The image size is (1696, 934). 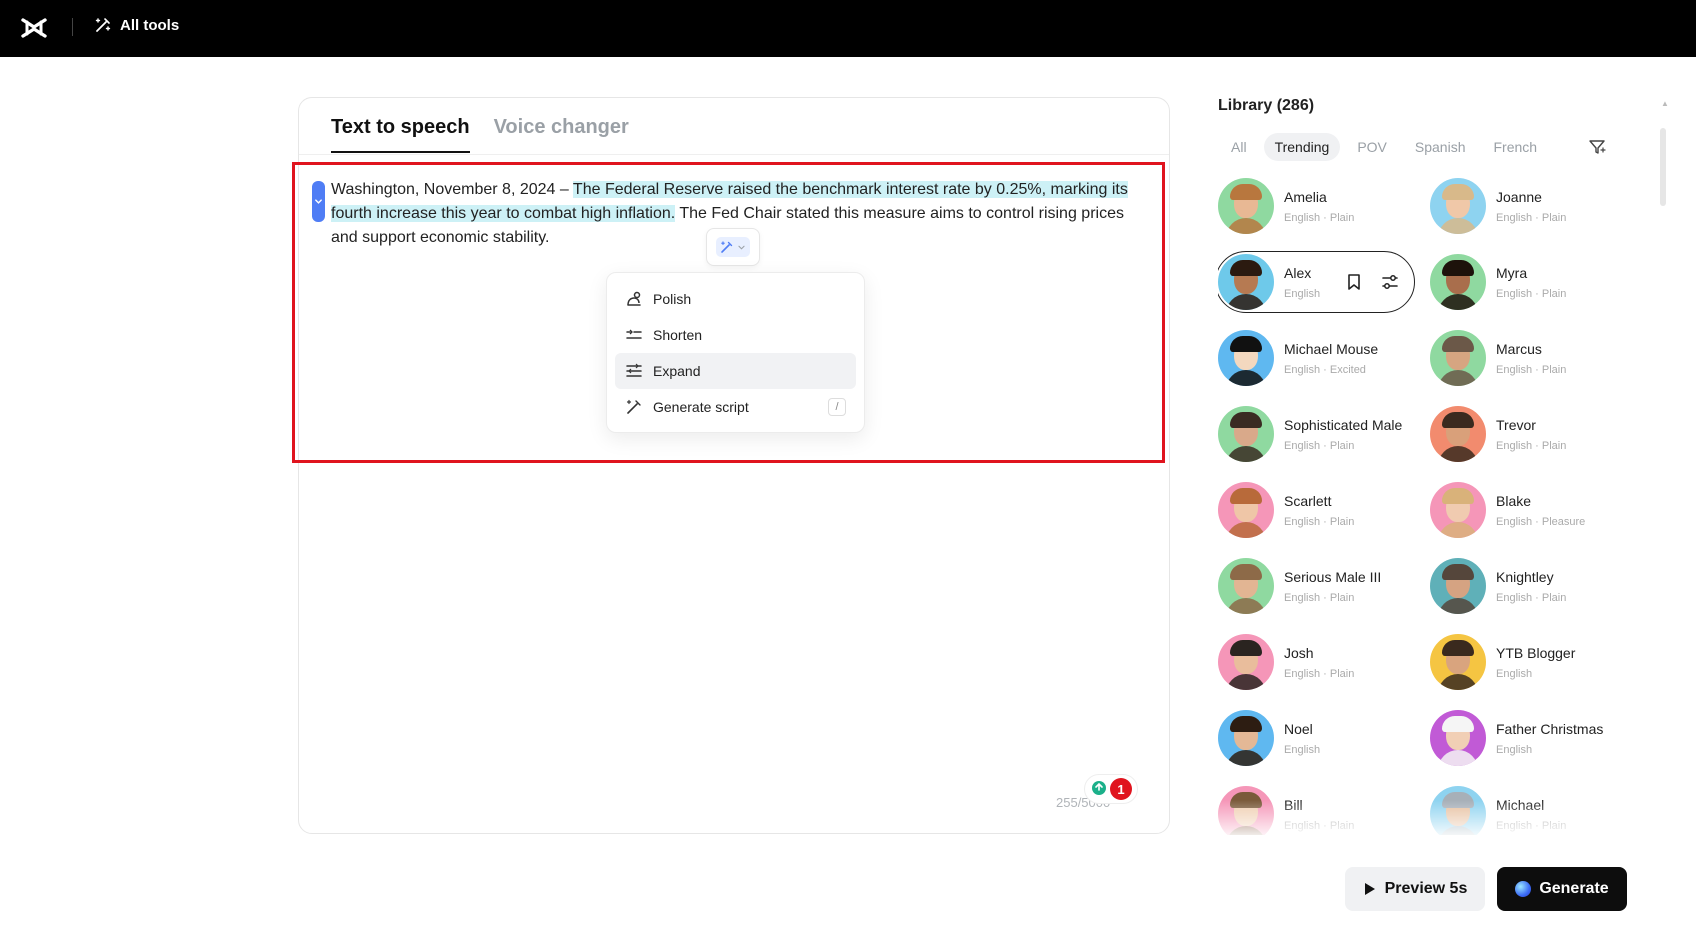 What do you see at coordinates (633, 406) in the screenshot?
I see `generate-script-icon` at bounding box center [633, 406].